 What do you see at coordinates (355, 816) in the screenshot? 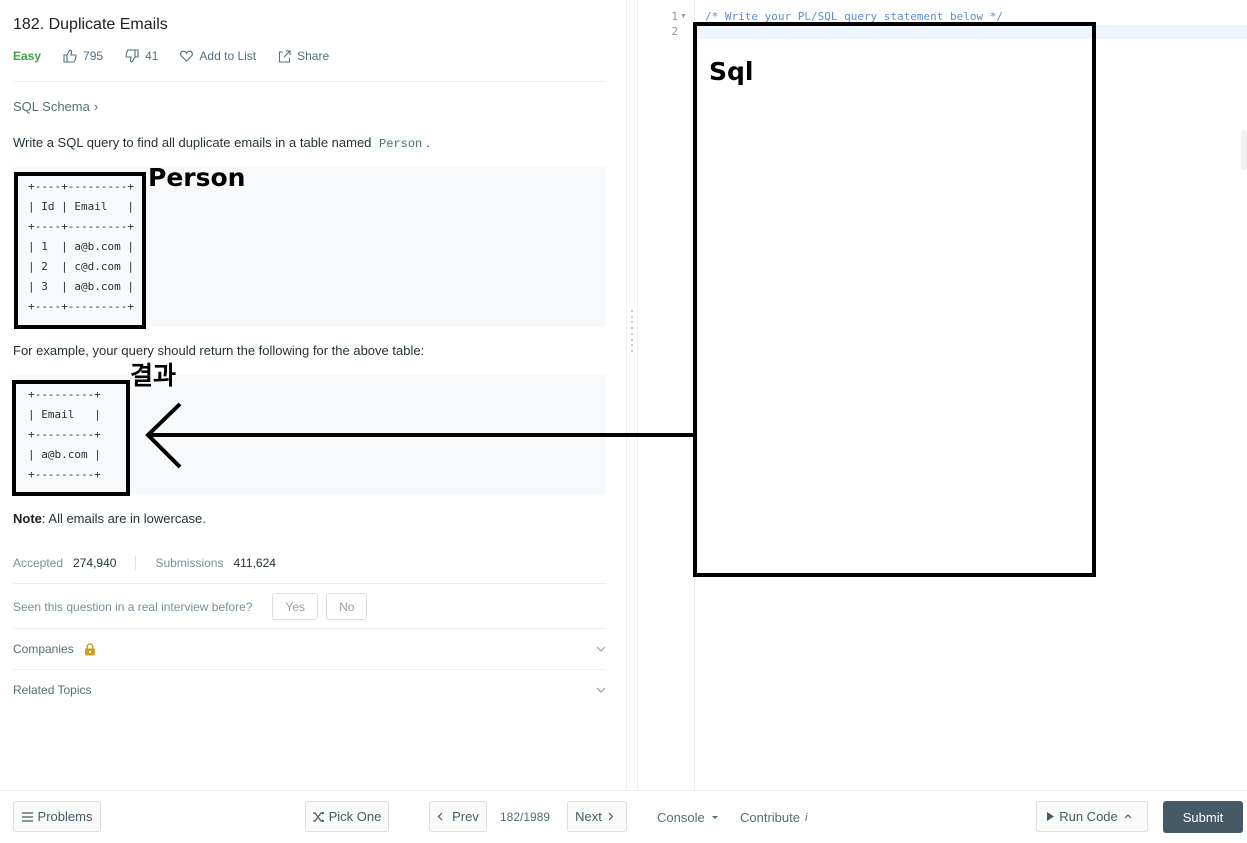
I see `pick-one-label: Pick One` at bounding box center [355, 816].